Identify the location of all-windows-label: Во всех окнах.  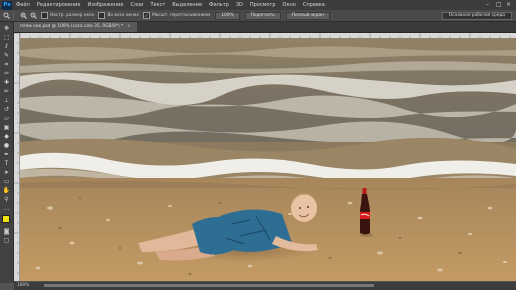
(123, 15).